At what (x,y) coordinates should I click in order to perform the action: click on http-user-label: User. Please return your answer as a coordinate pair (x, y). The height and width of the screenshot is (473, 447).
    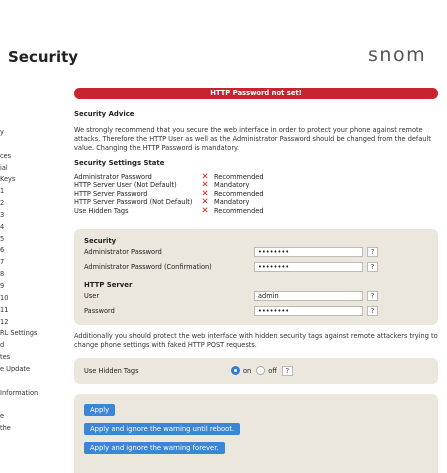
    Looking at the image, I should click on (92, 296).